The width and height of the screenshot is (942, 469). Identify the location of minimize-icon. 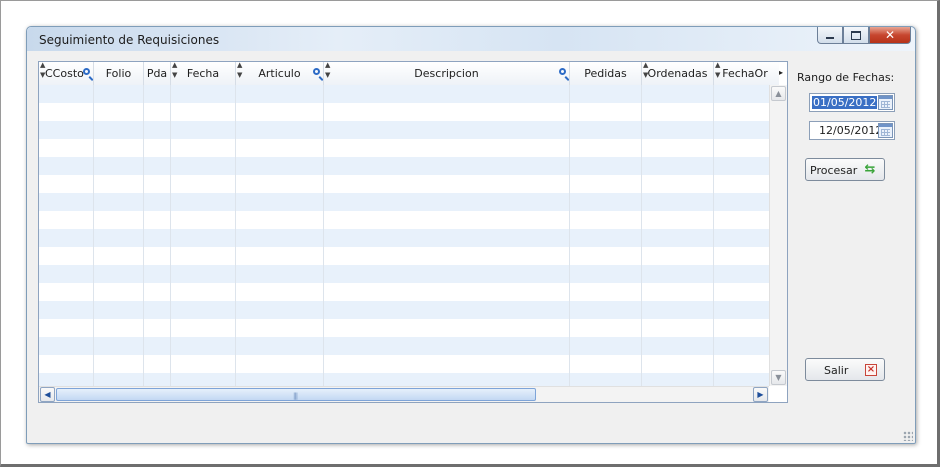
(830, 38).